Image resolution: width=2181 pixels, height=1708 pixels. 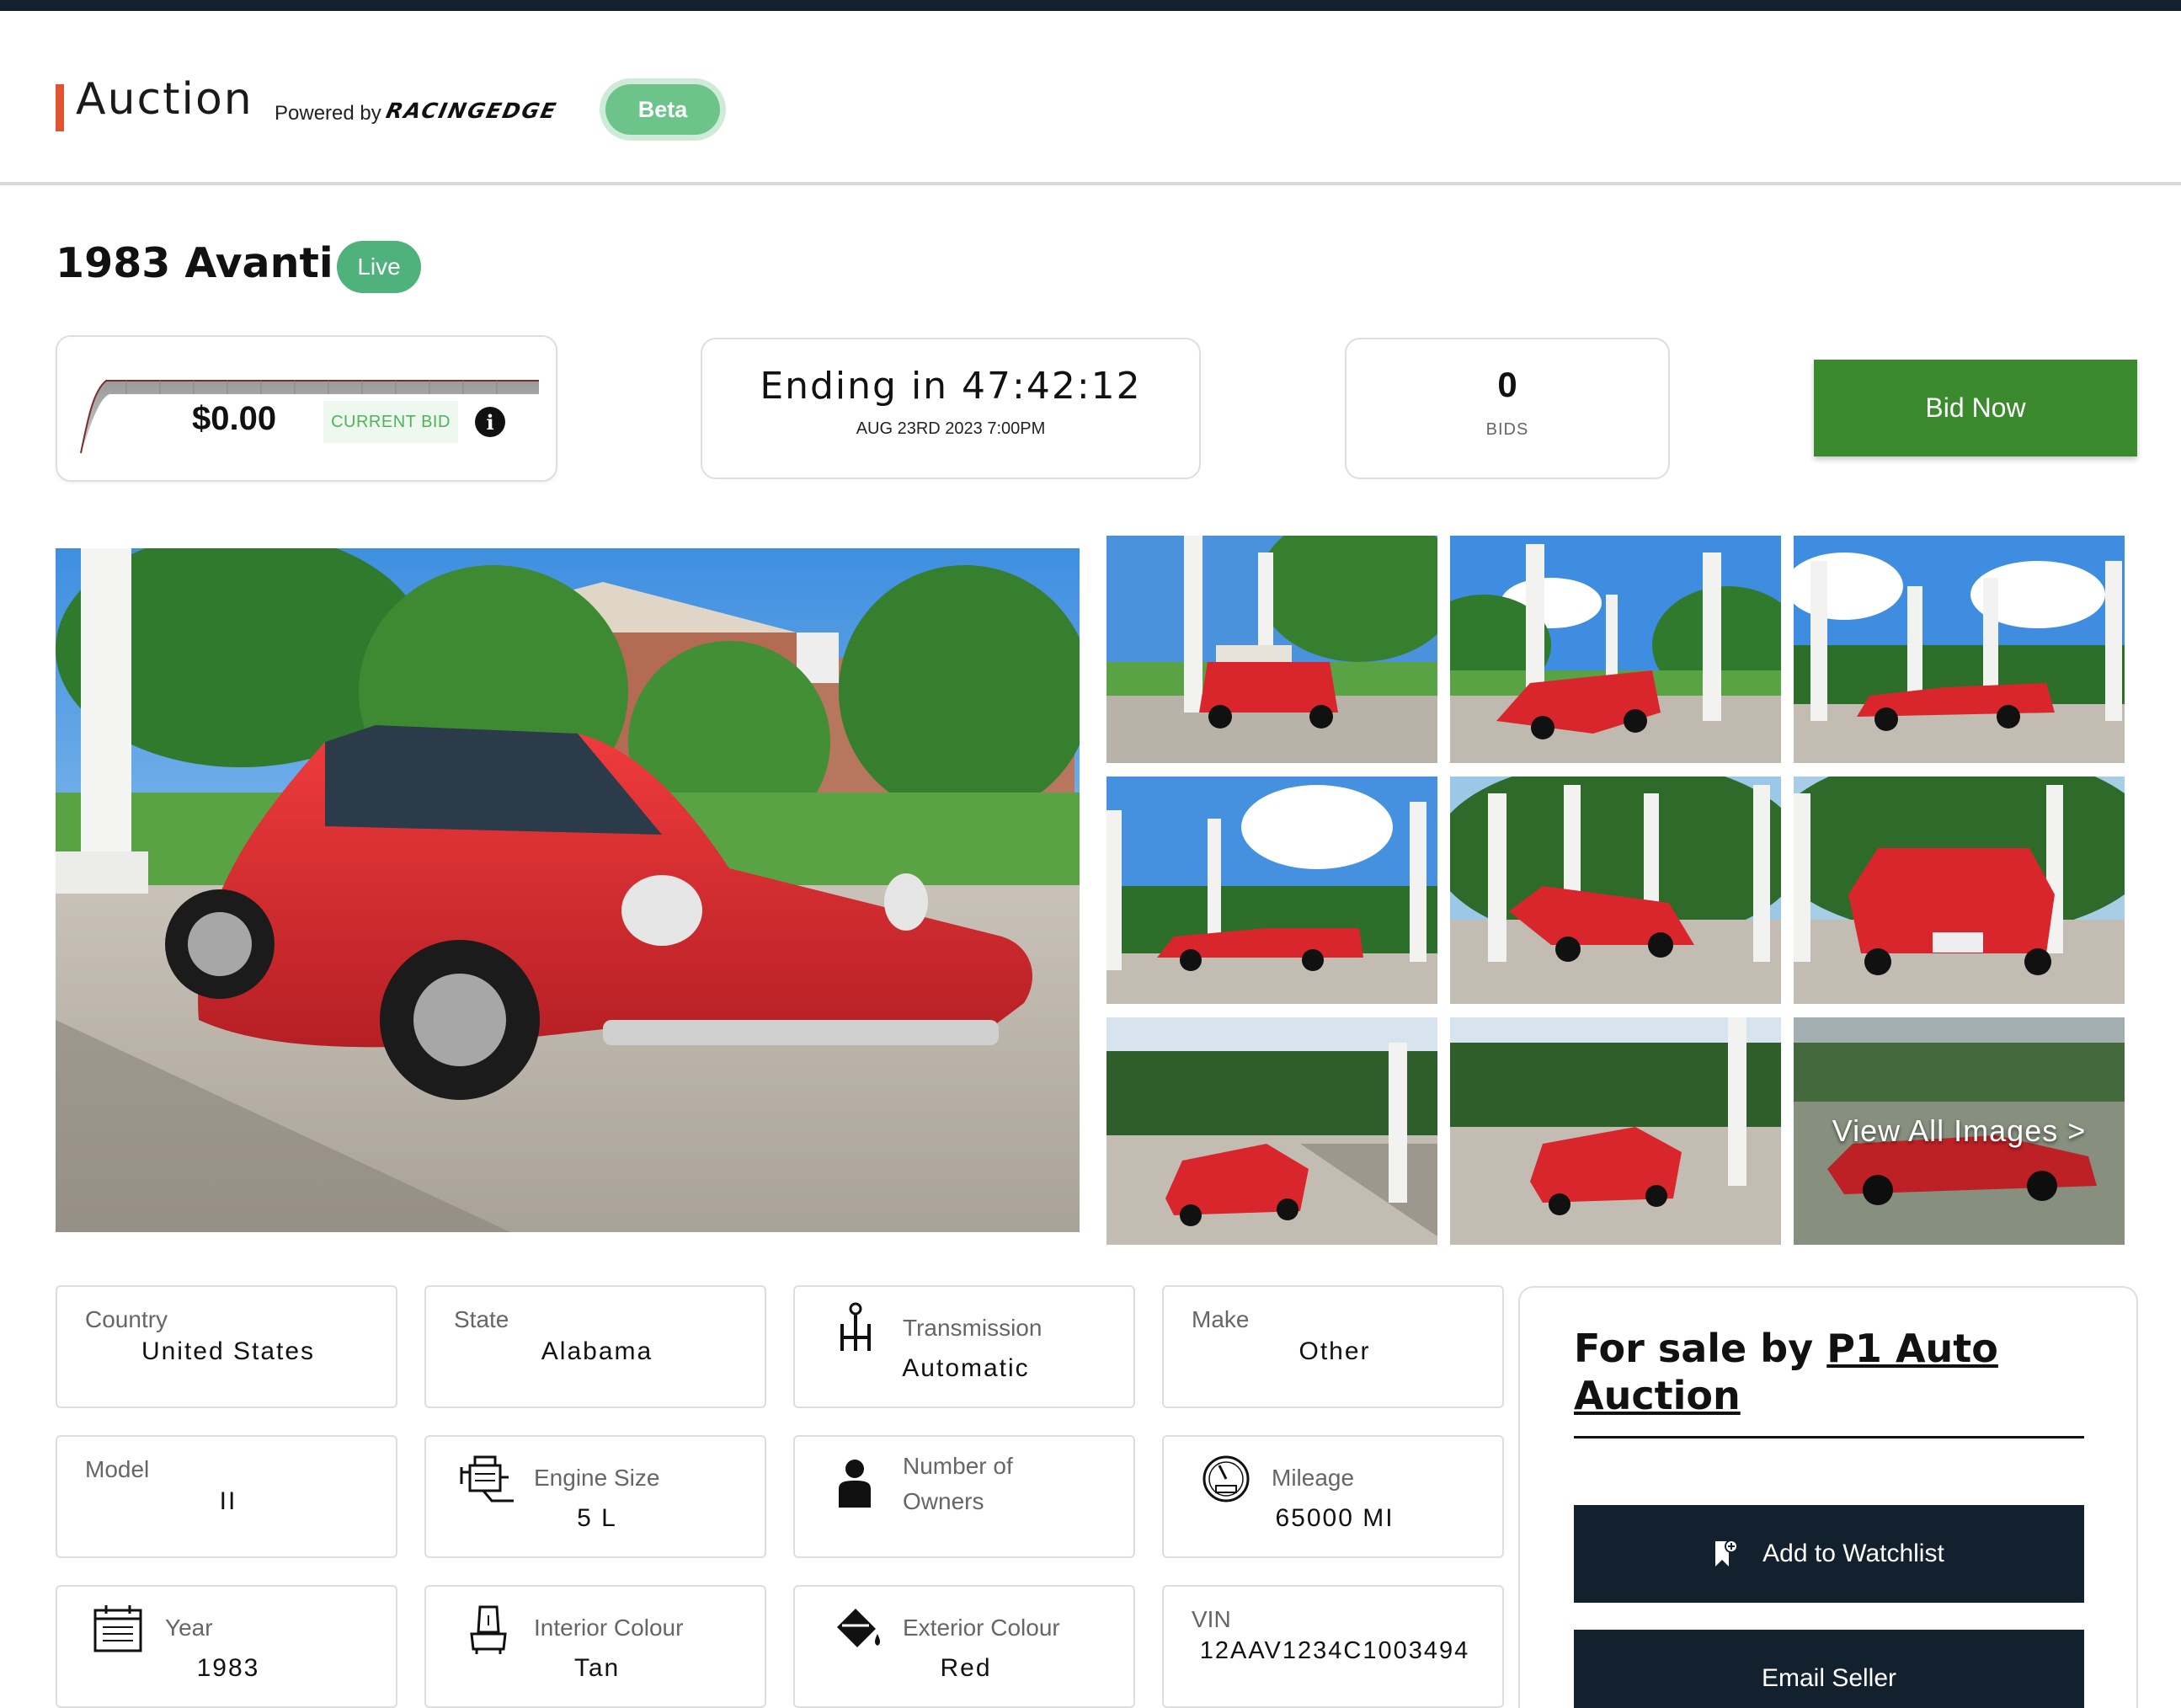 I want to click on spec-label: Interior Colour, so click(x=609, y=1628).